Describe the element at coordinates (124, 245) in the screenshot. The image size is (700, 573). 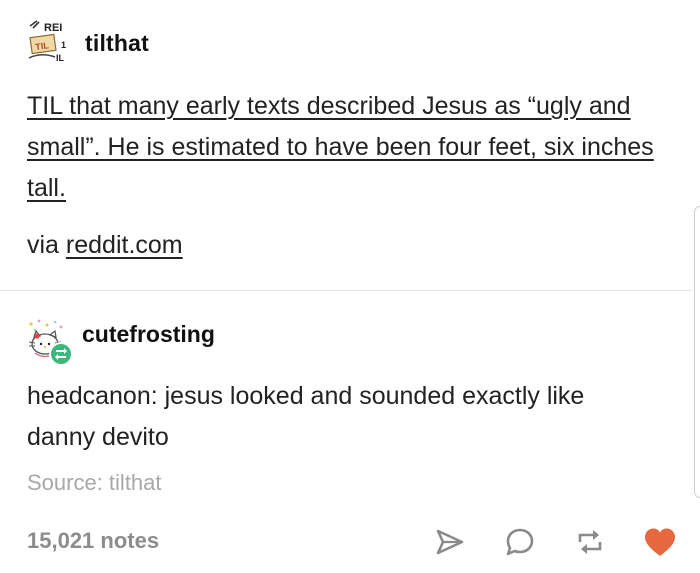
I see `via-link: reddit.com` at that location.